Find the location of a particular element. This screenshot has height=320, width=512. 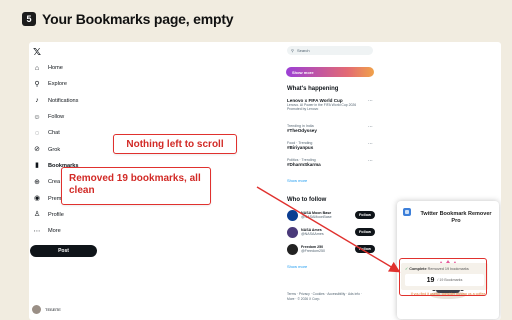

follow-icon: ☺ is located at coordinates (37, 117).